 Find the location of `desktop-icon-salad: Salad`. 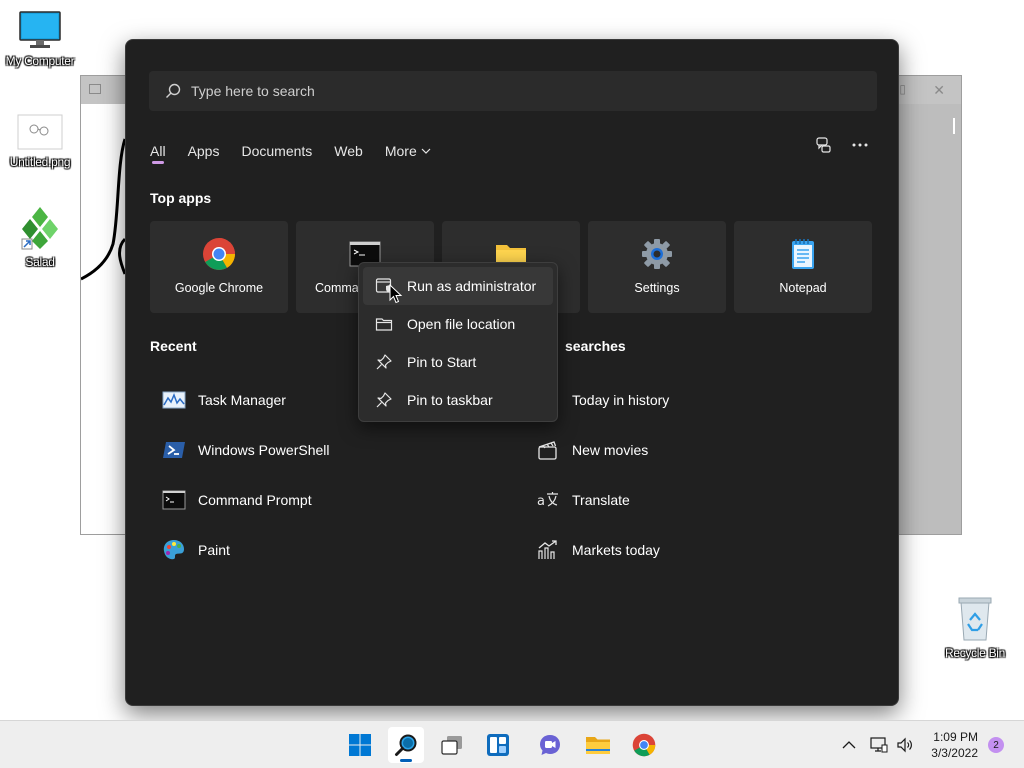

desktop-icon-salad: Salad is located at coordinates (40, 237).